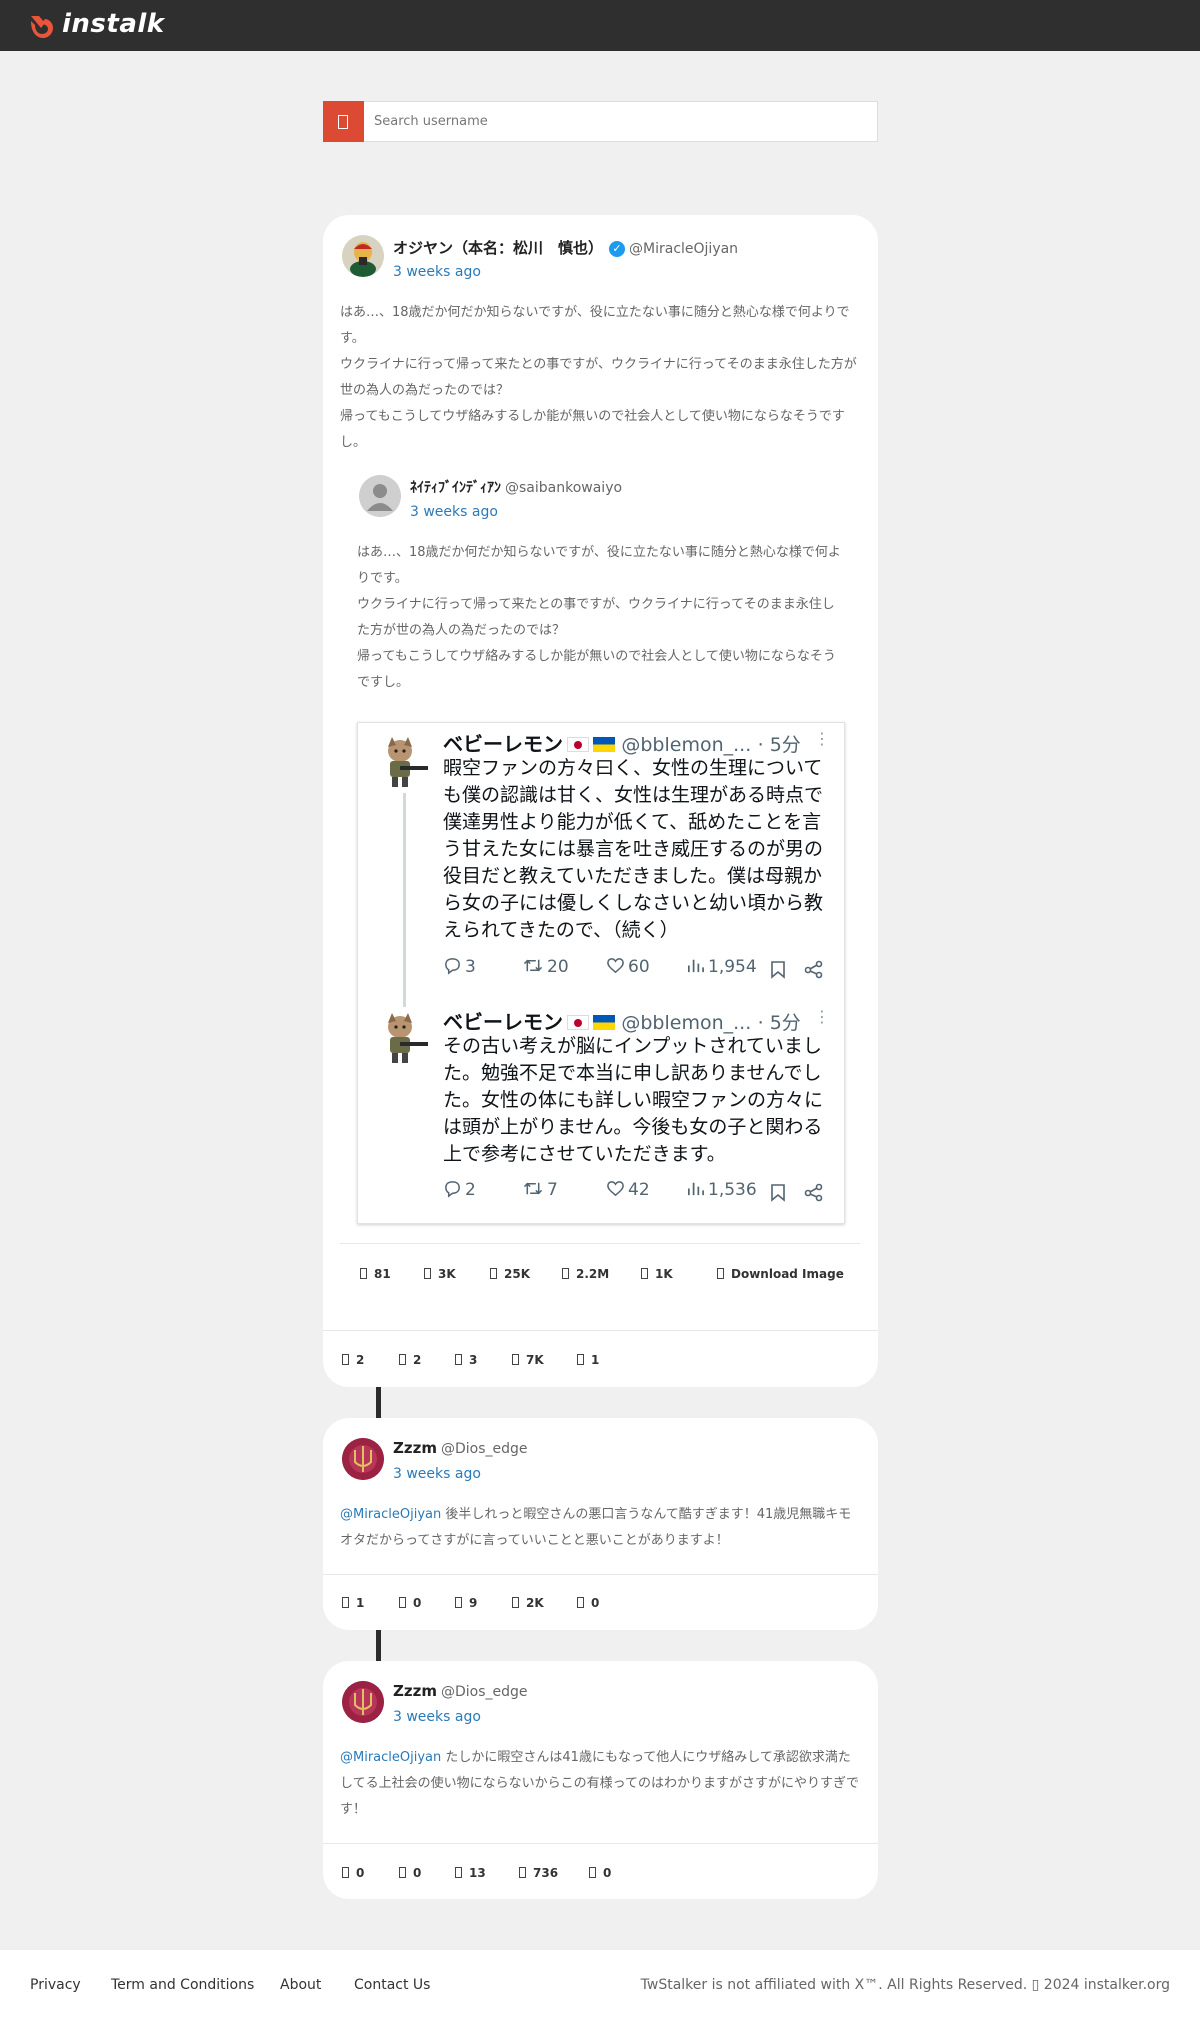 The image size is (1200, 2020). I want to click on quoted-time: 3 weeks ago, so click(454, 512).